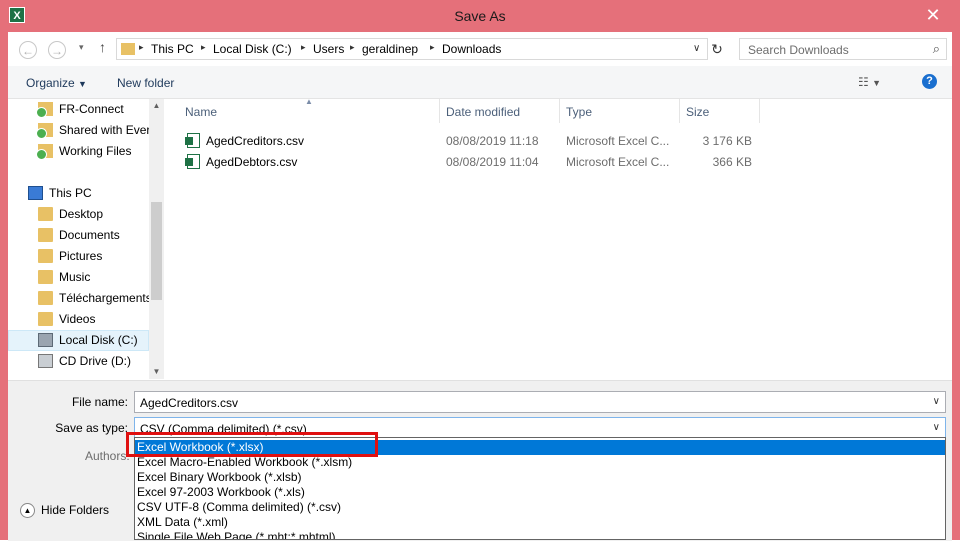  What do you see at coordinates (156, 372) in the screenshot?
I see `scroll-down-icon: ▼` at bounding box center [156, 372].